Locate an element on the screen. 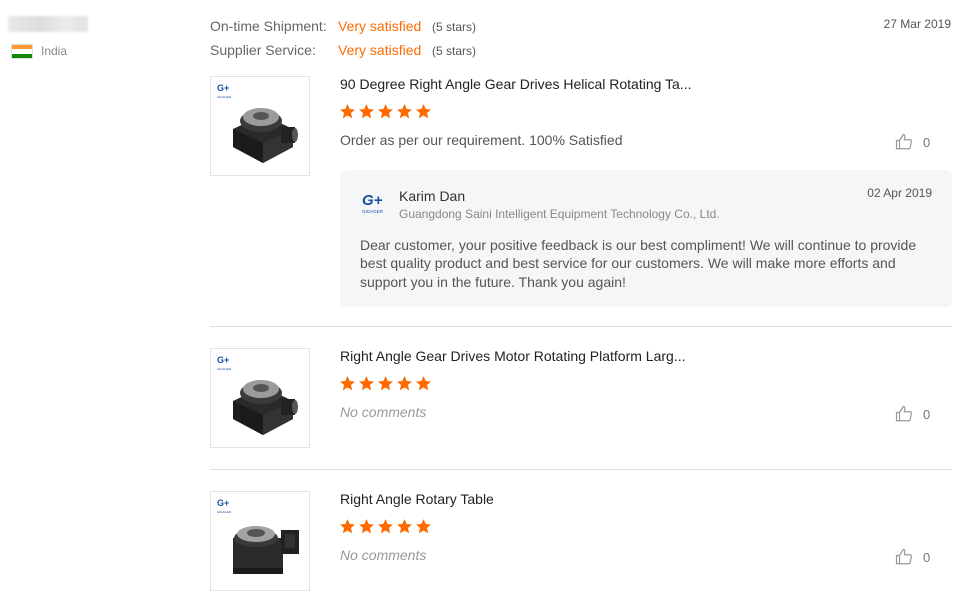 The width and height of the screenshot is (957, 600). supplier-service-value: Very satisfied is located at coordinates (380, 50).